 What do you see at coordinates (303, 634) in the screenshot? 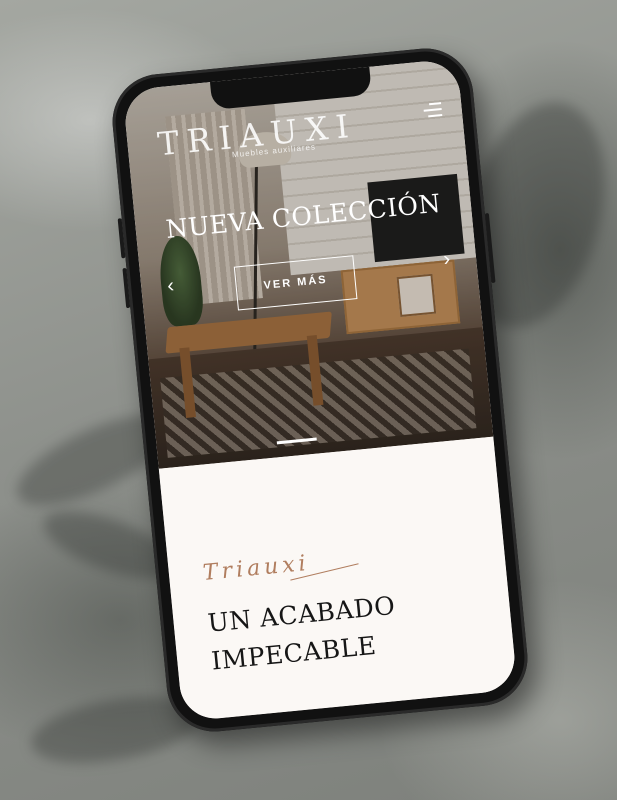
I see `intro-headline: UN ACABADO IMPECABLE` at bounding box center [303, 634].